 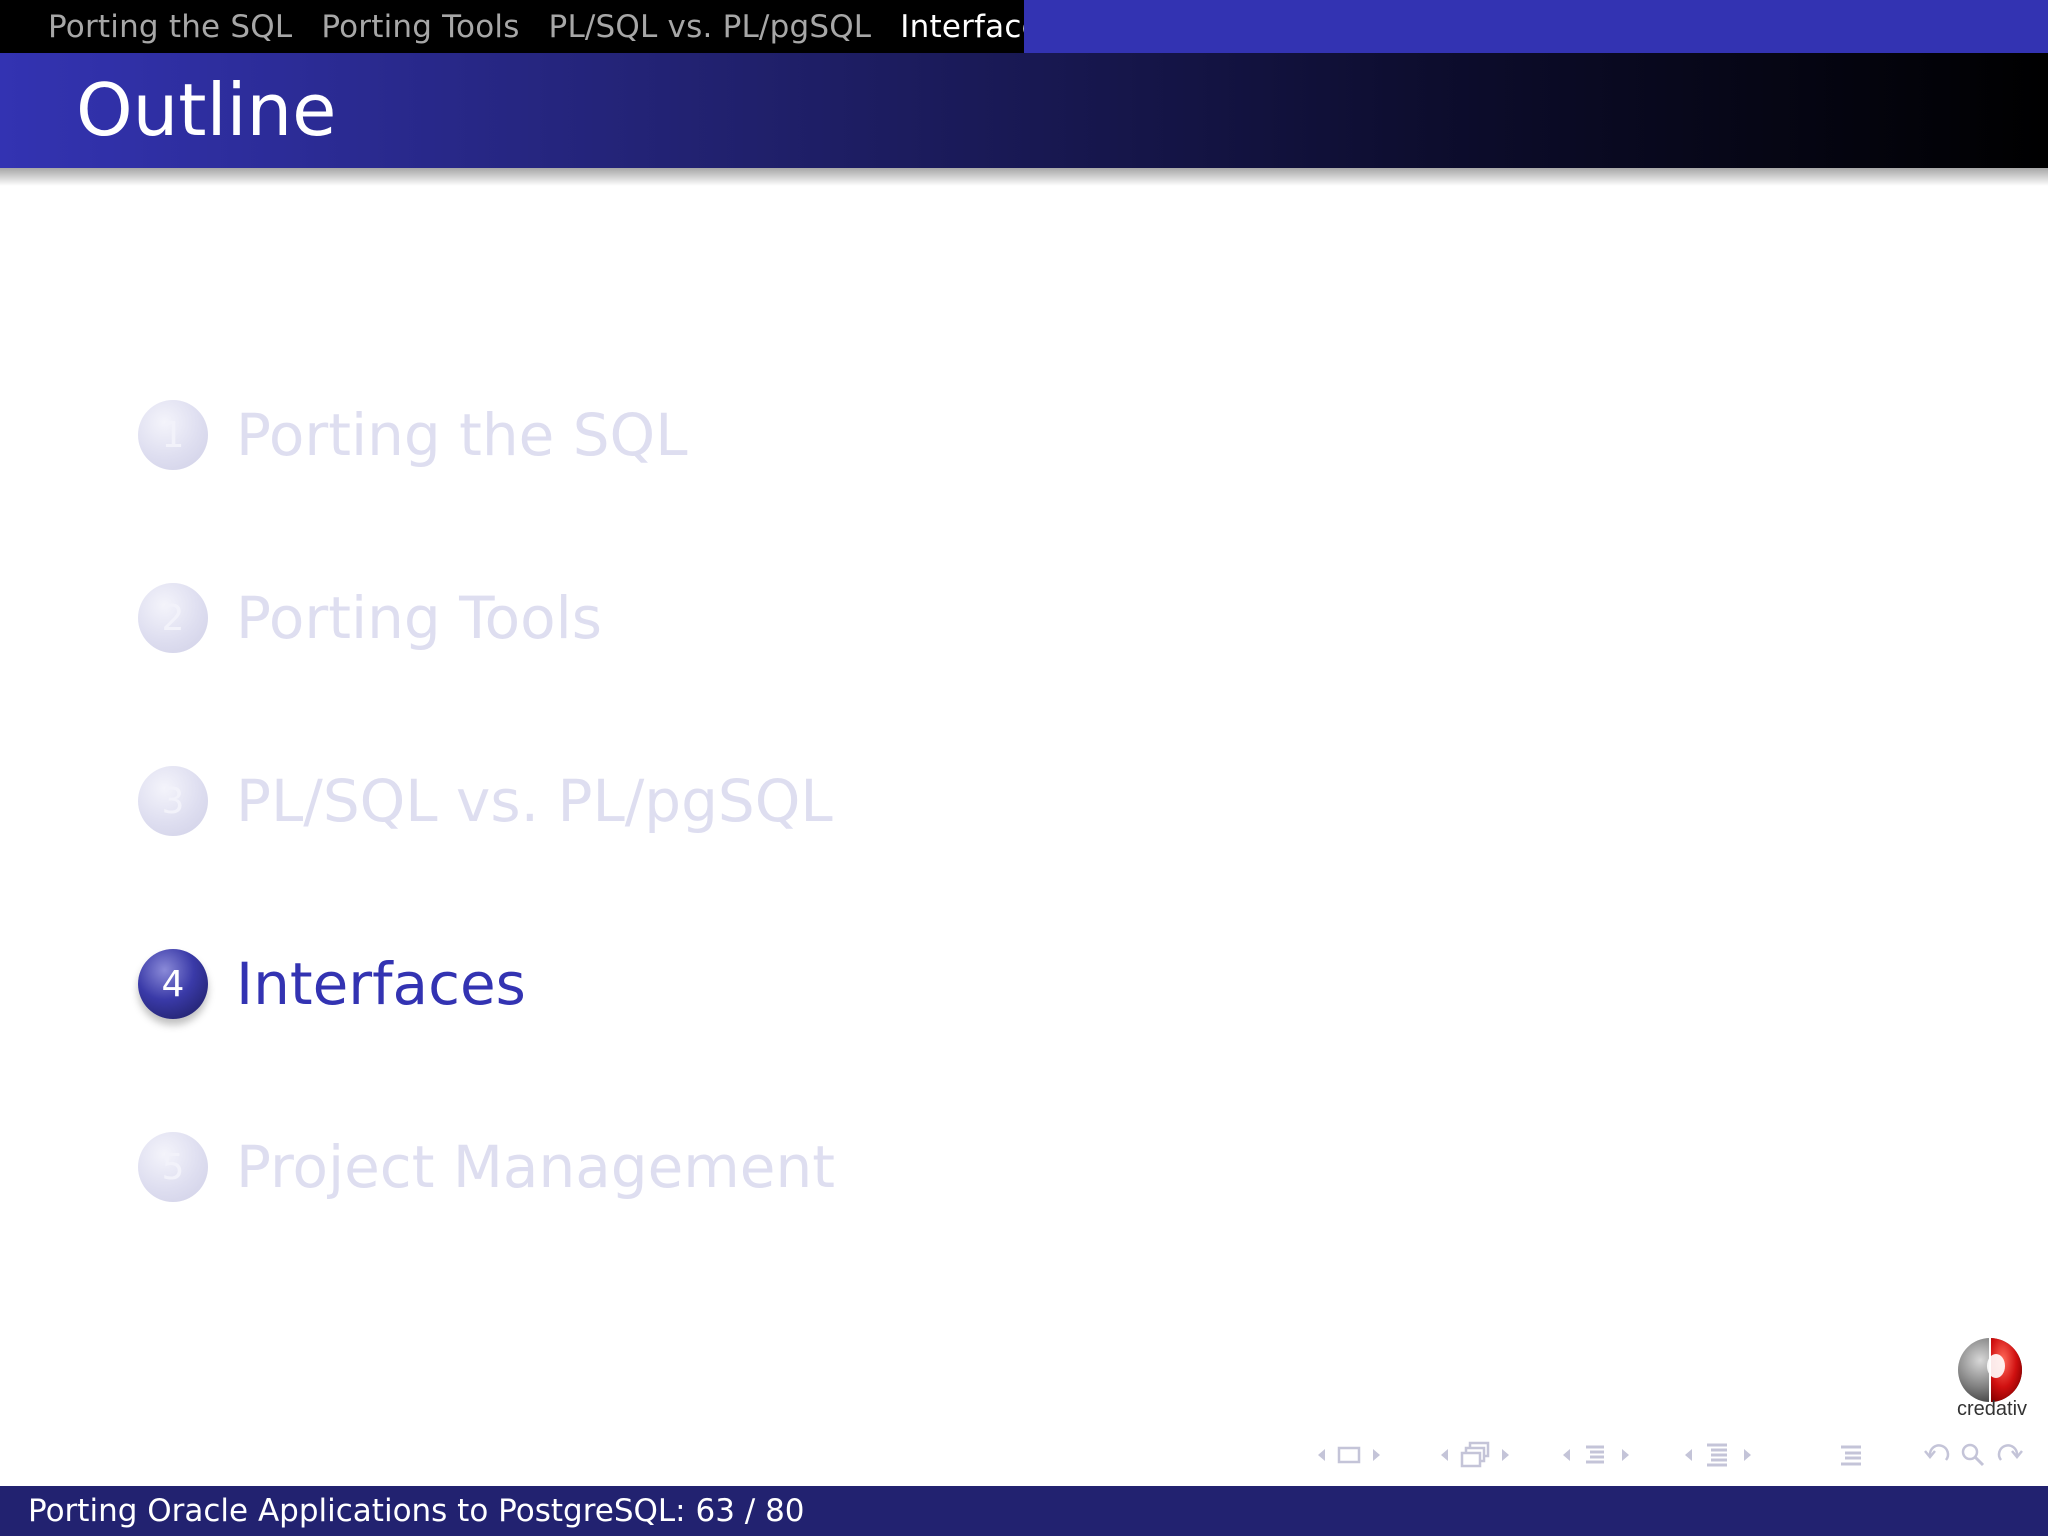 I want to click on outline-item-porting-the-sql: 1 Porting the SQL, so click(x=588, y=435).